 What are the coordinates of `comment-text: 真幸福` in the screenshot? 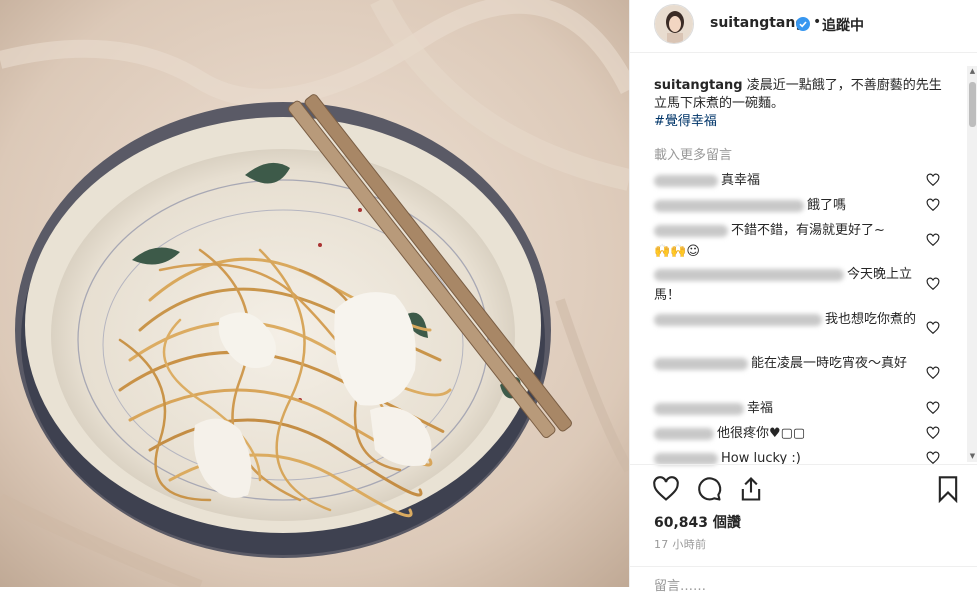 It's located at (741, 180).